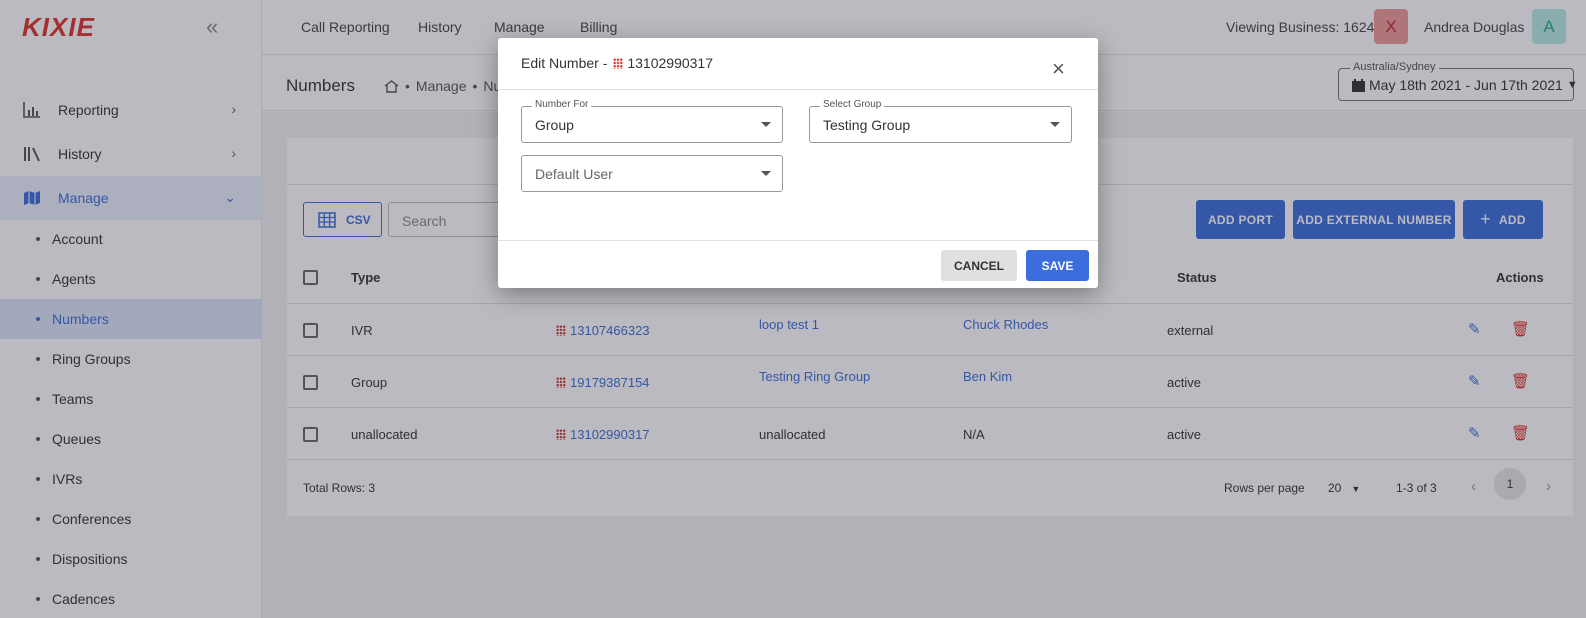 Image resolution: width=1586 pixels, height=618 pixels. What do you see at coordinates (562, 104) in the screenshot?
I see `number-for-label: Number For` at bounding box center [562, 104].